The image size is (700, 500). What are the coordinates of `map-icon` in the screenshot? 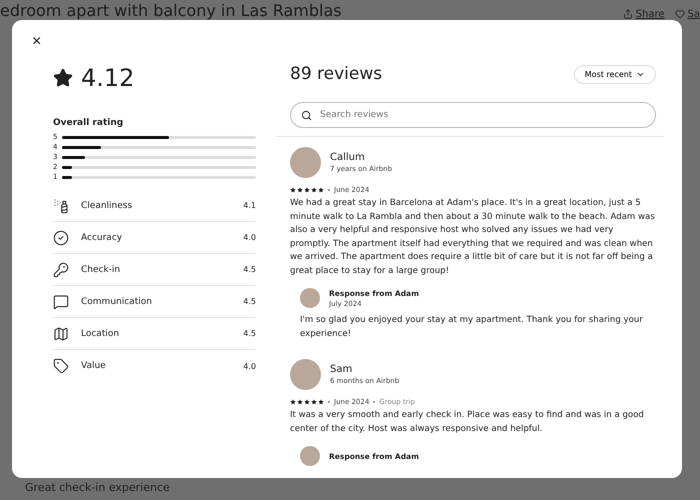 It's located at (61, 334).